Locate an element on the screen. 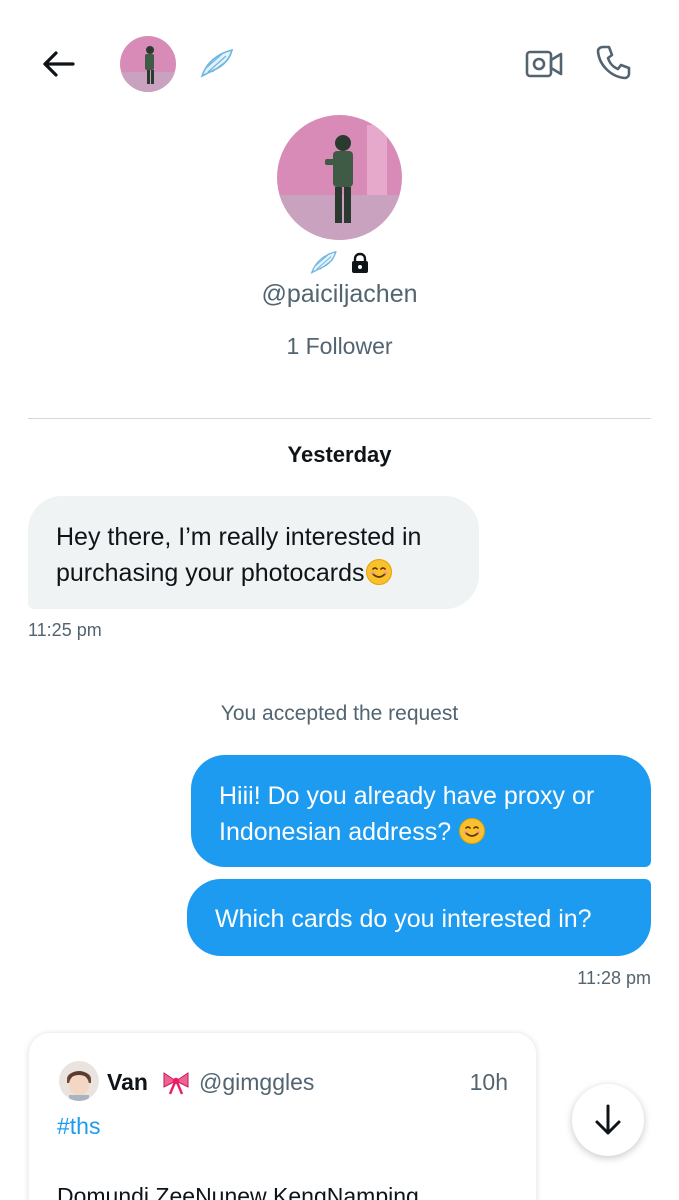  scroll-to-bottom-button is located at coordinates (608, 1120).